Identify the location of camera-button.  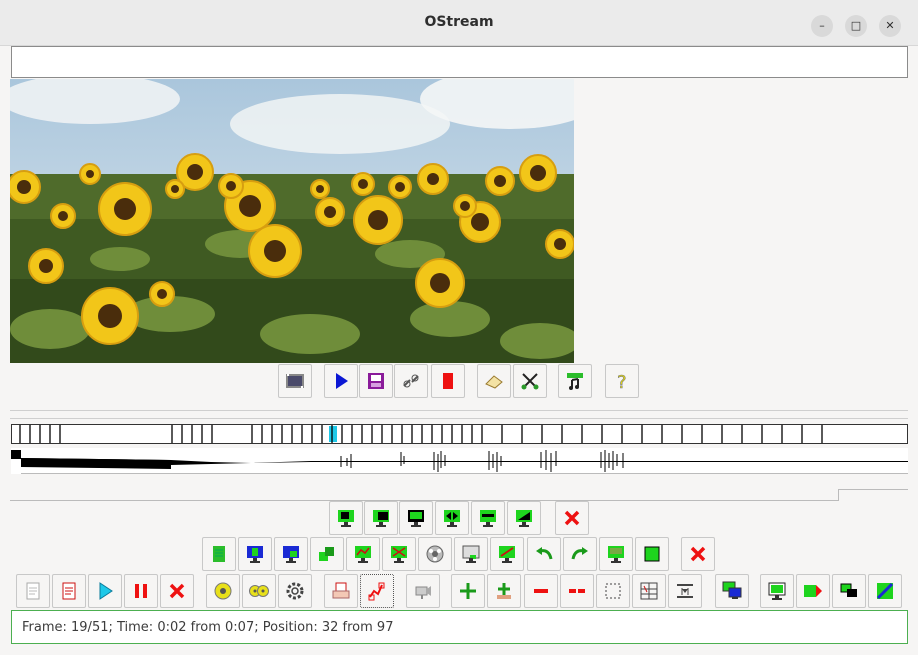
(423, 591).